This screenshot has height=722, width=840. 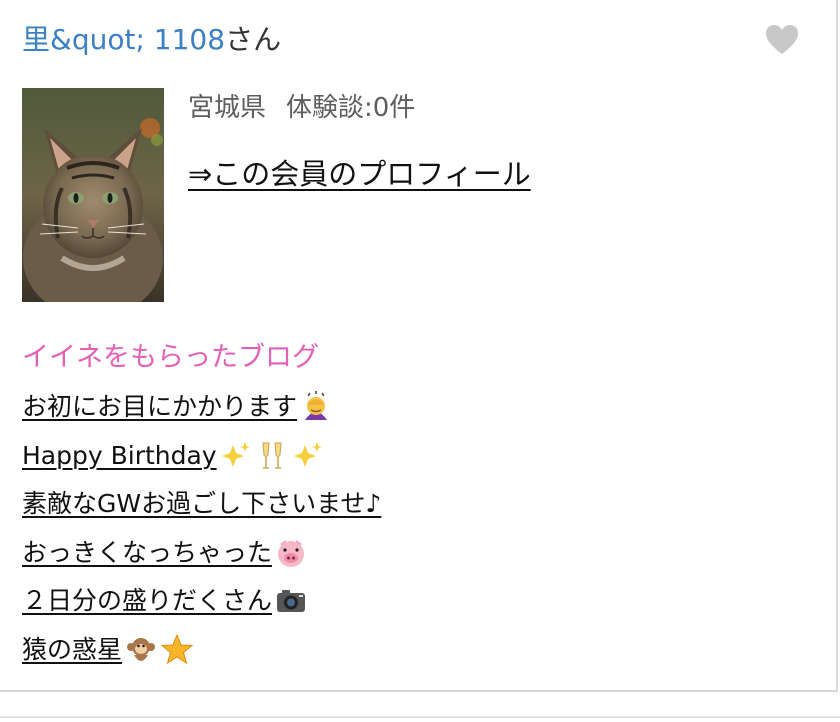 I want to click on blog-title: お初にお目にかかります, so click(x=160, y=406).